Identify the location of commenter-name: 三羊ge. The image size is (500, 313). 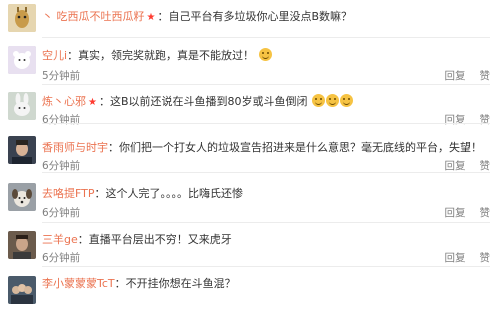
(60, 239).